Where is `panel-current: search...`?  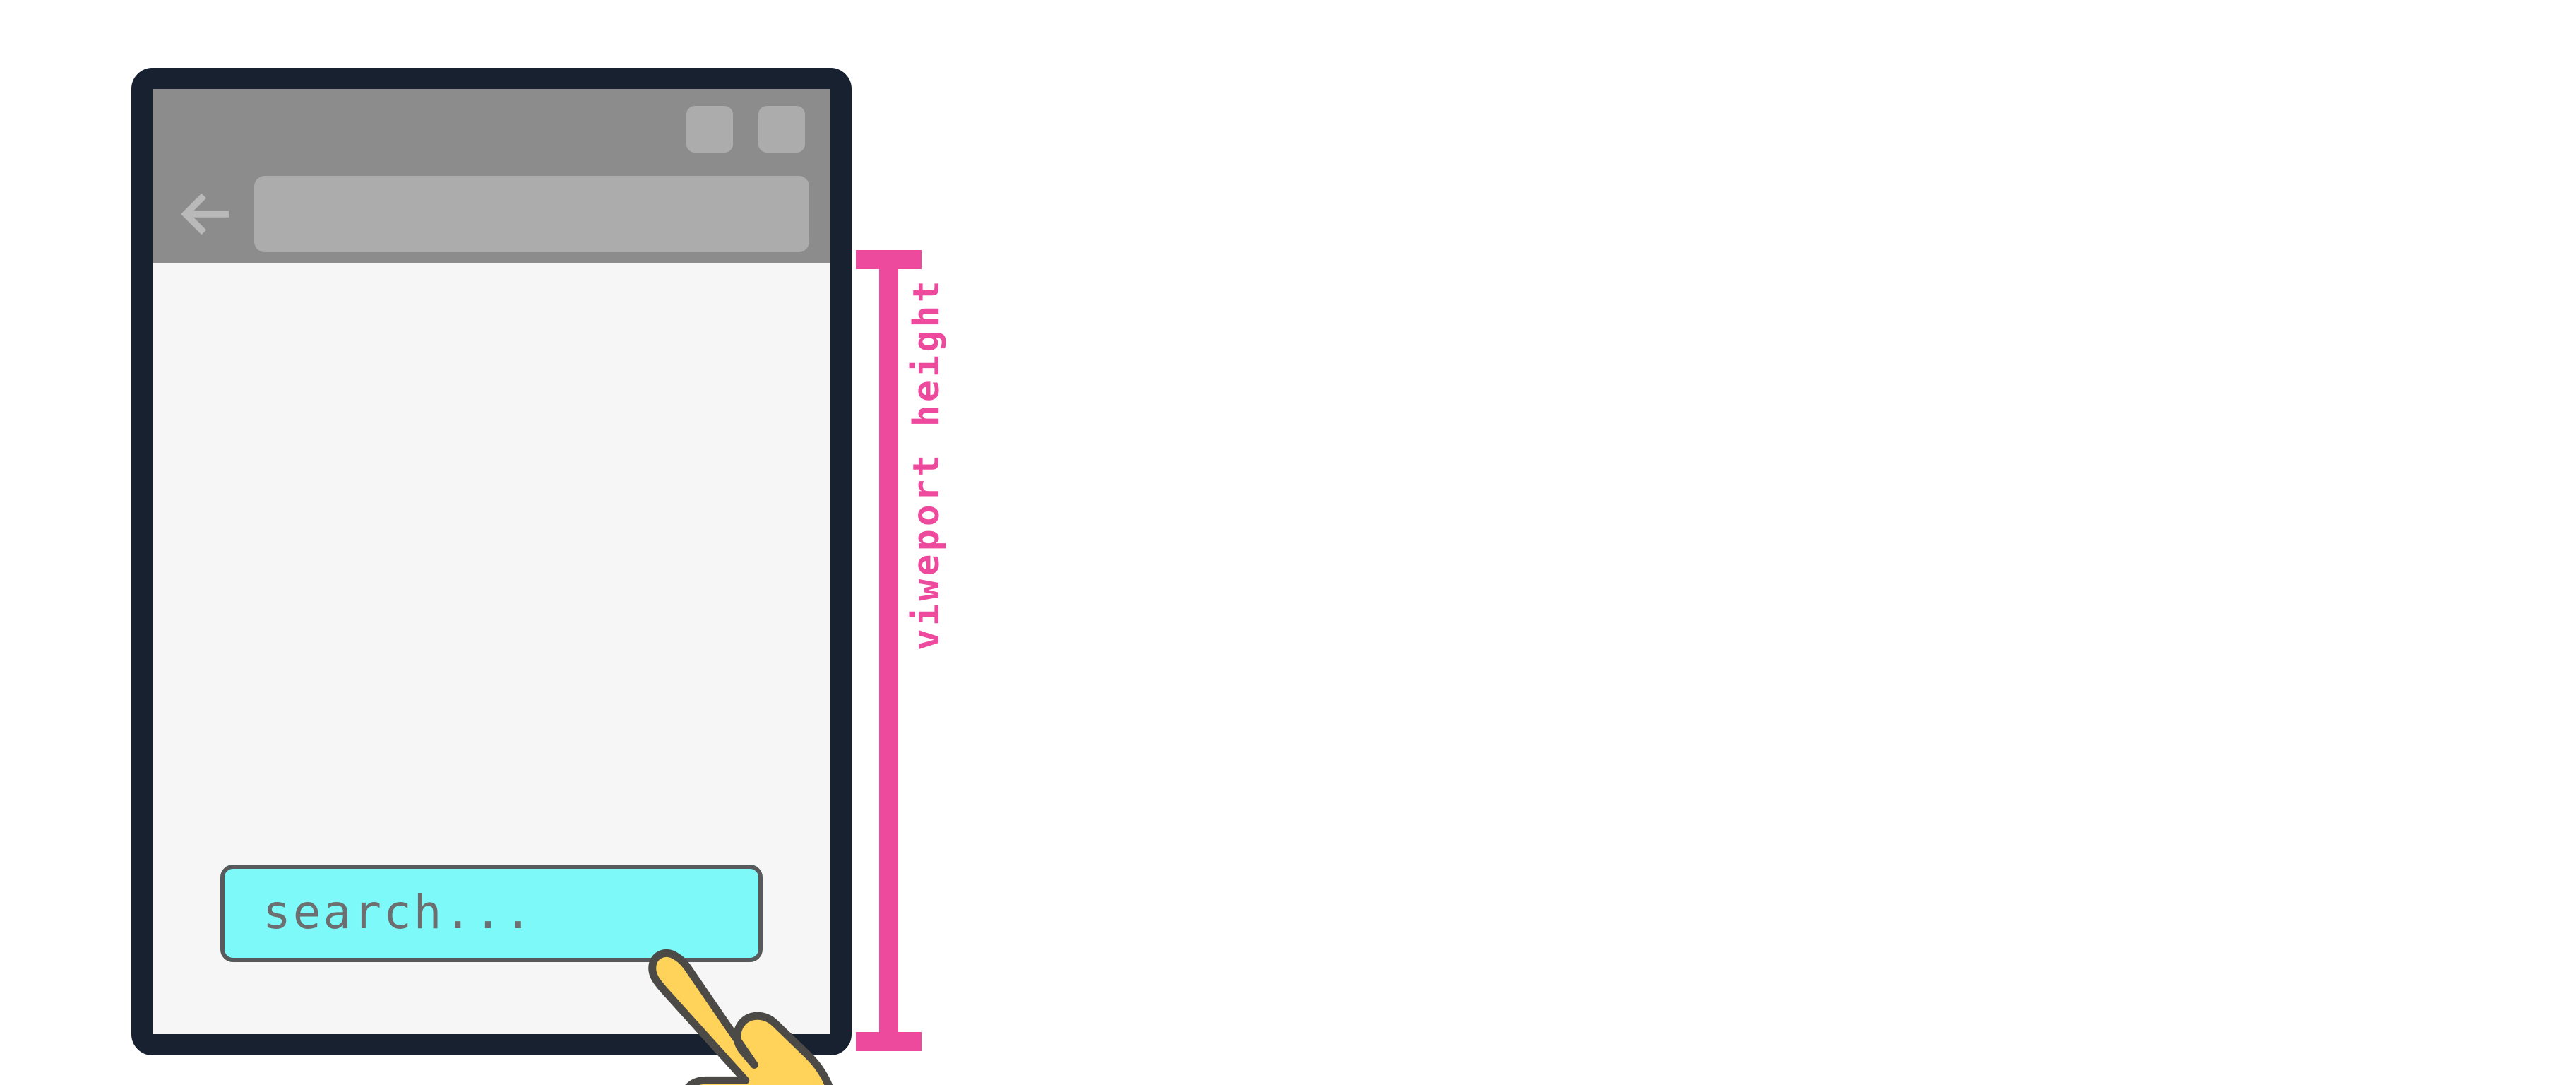
panel-current: search... is located at coordinates (2538, 542).